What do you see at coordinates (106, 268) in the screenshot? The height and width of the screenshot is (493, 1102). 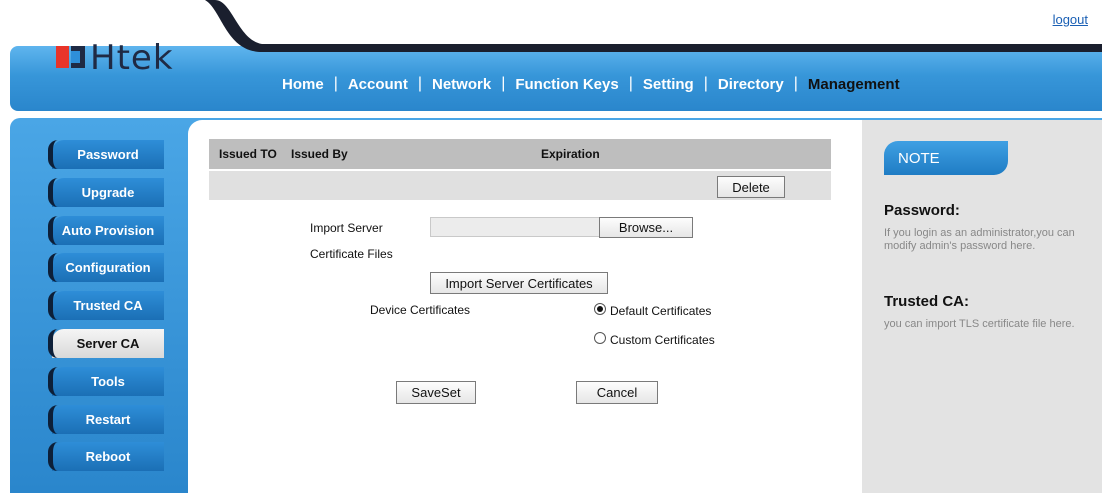 I see `sidebar-item-configuration: Configuration` at bounding box center [106, 268].